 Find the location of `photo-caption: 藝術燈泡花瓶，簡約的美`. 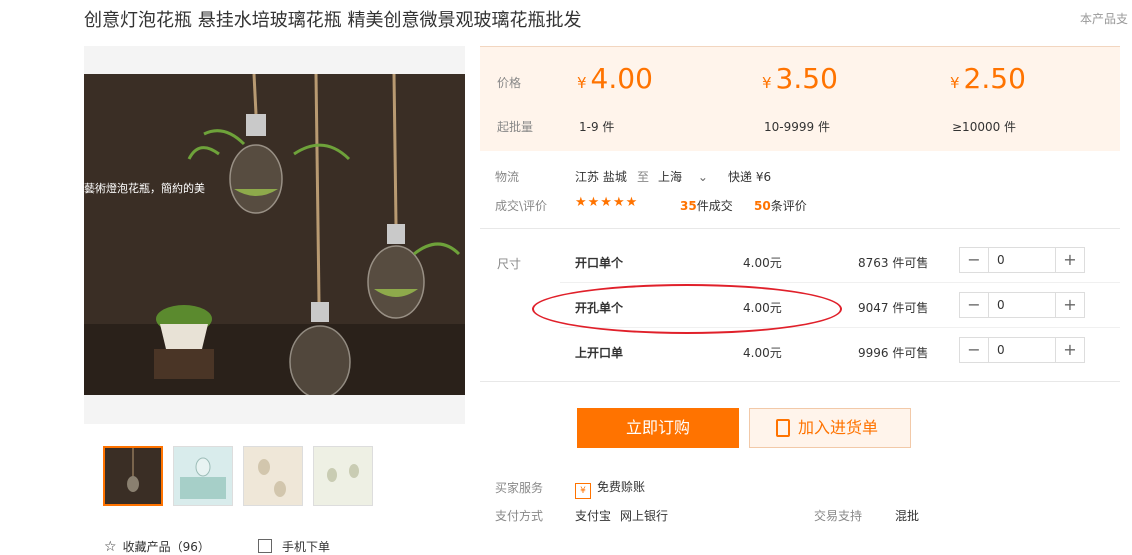

photo-caption: 藝術燈泡花瓶，簡約的美 is located at coordinates (144, 188).